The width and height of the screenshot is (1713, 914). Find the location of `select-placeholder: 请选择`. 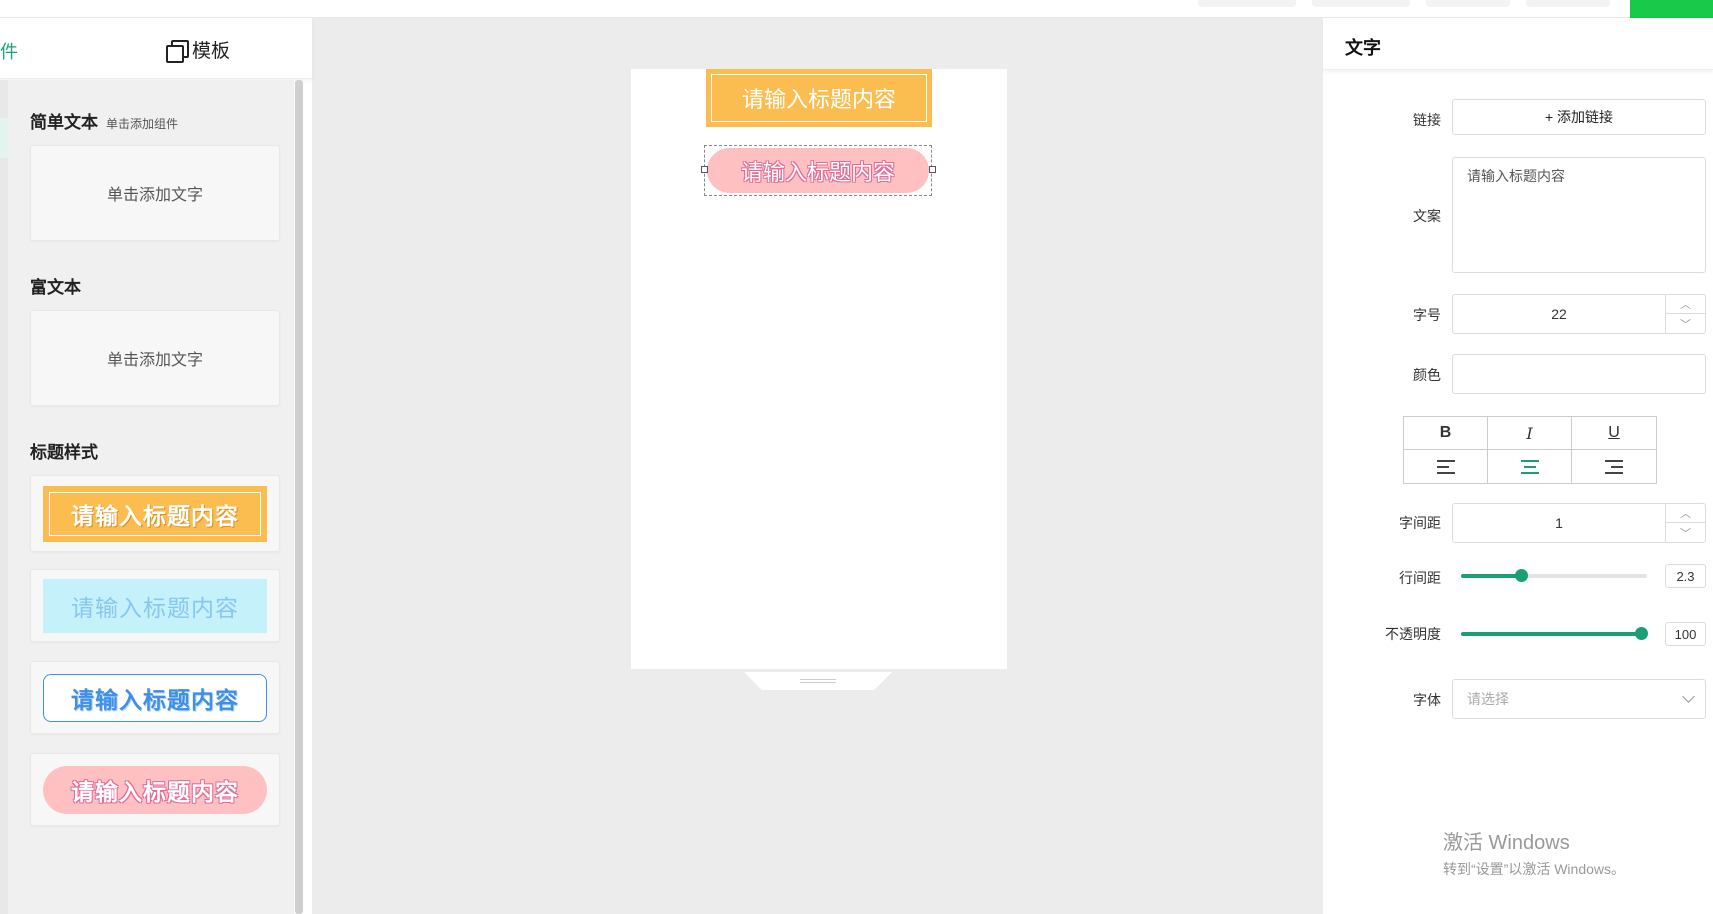

select-placeholder: 请选择 is located at coordinates (1488, 699).